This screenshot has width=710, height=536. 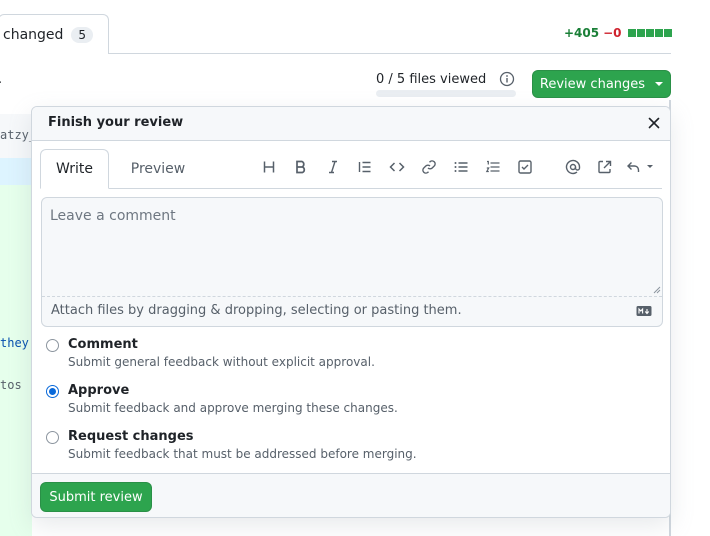 What do you see at coordinates (507, 79) in the screenshot?
I see `info-icon` at bounding box center [507, 79].